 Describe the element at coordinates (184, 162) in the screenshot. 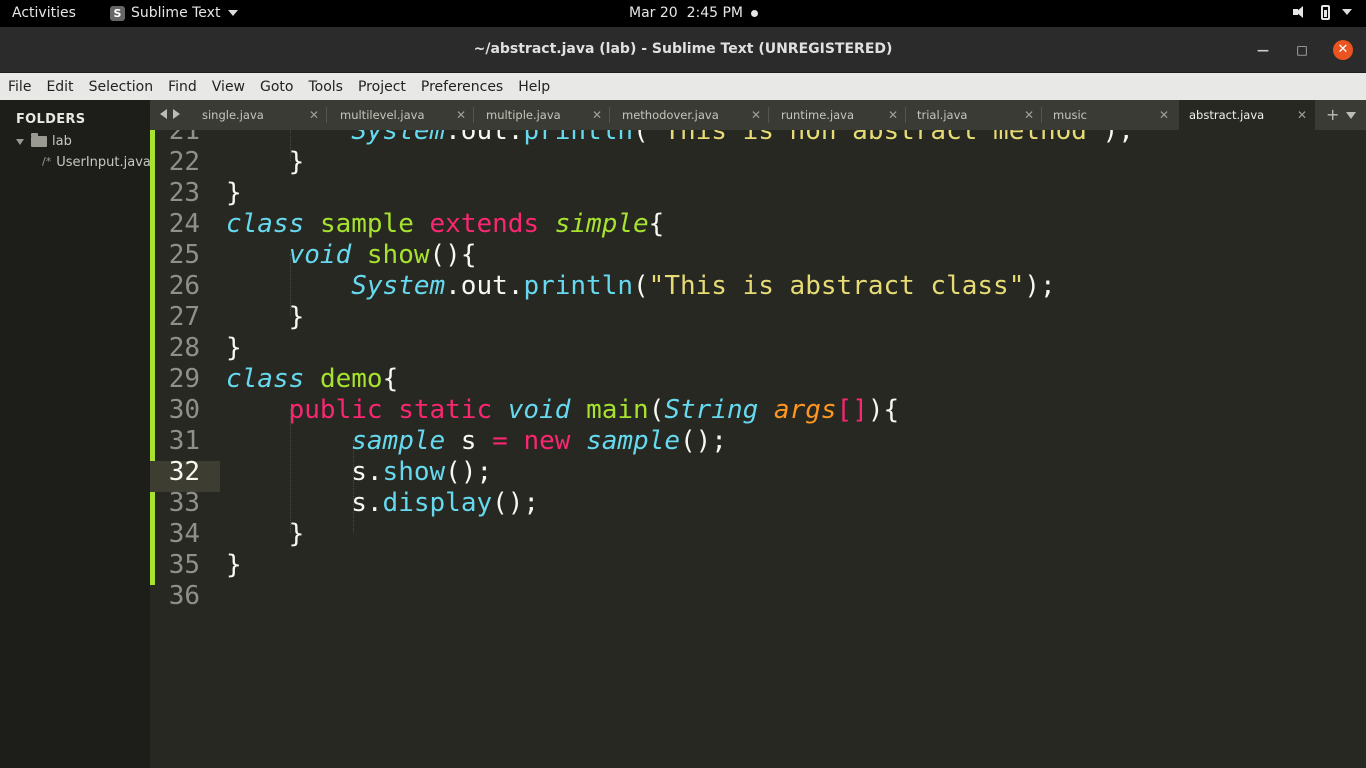

I see `line-number: 22` at that location.